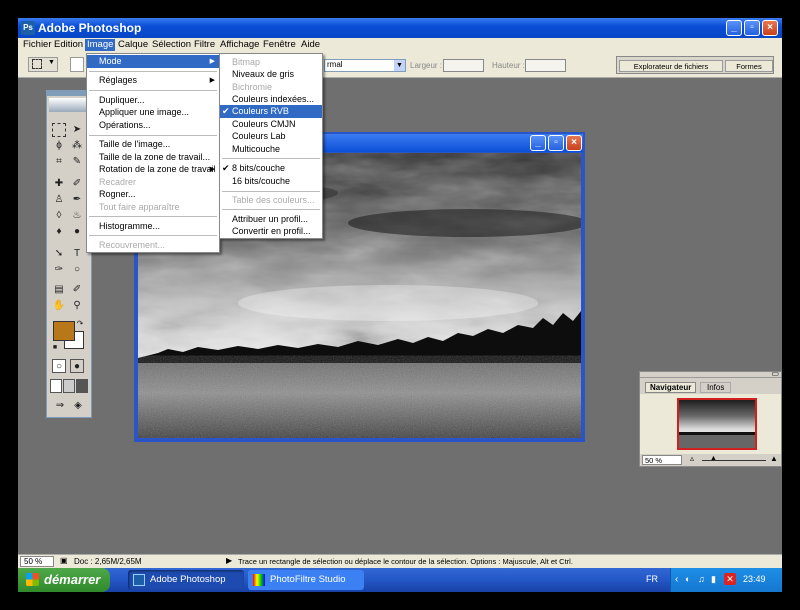 The width and height of the screenshot is (800, 610). What do you see at coordinates (271, 149) in the screenshot?
I see `mode-item-multicouche: Multicouche` at bounding box center [271, 149].